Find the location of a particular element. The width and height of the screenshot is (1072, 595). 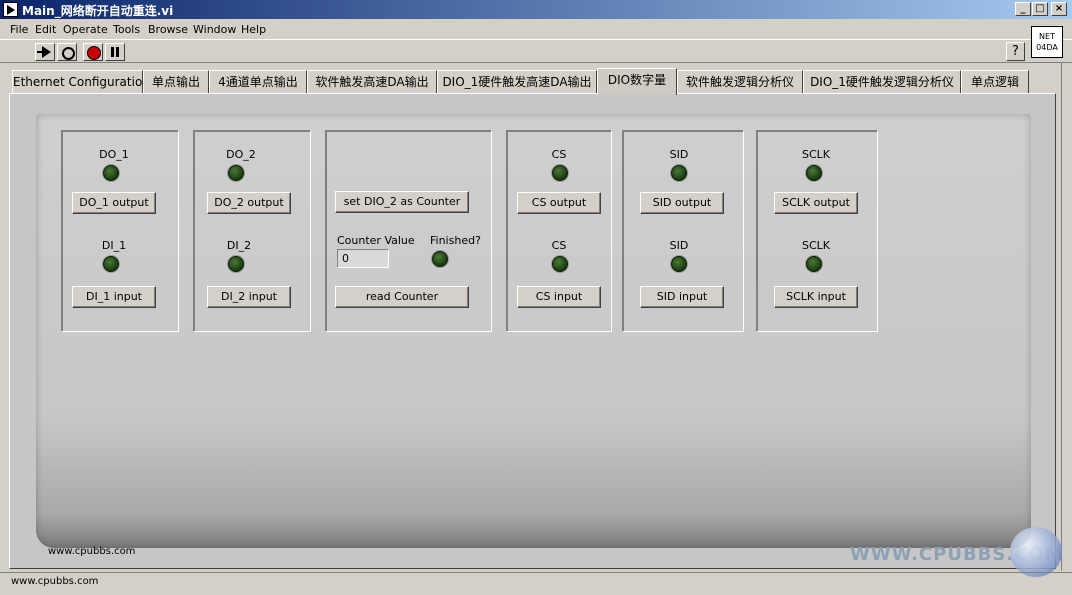

toolbar is located at coordinates (536, 51).